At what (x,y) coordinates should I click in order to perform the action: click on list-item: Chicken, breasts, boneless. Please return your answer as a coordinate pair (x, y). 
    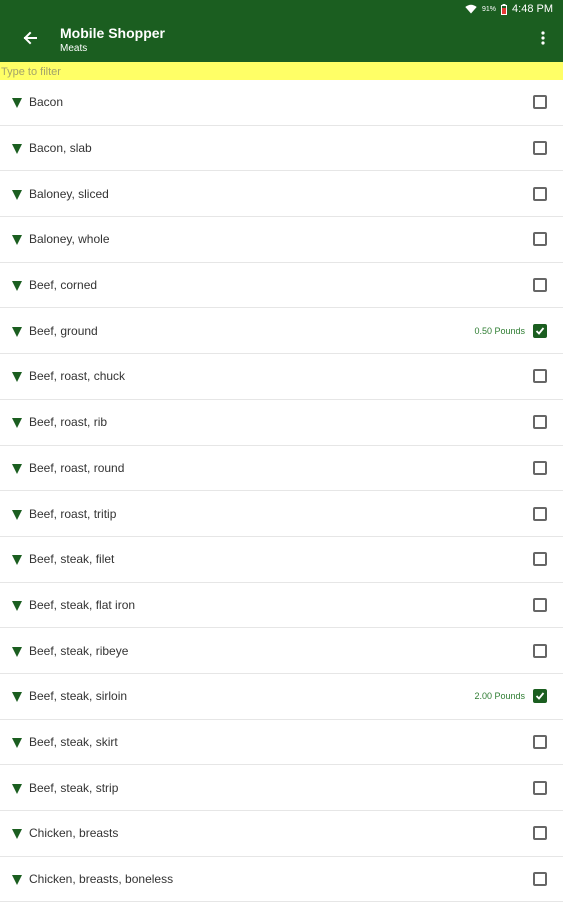
    Looking at the image, I should click on (281, 879).